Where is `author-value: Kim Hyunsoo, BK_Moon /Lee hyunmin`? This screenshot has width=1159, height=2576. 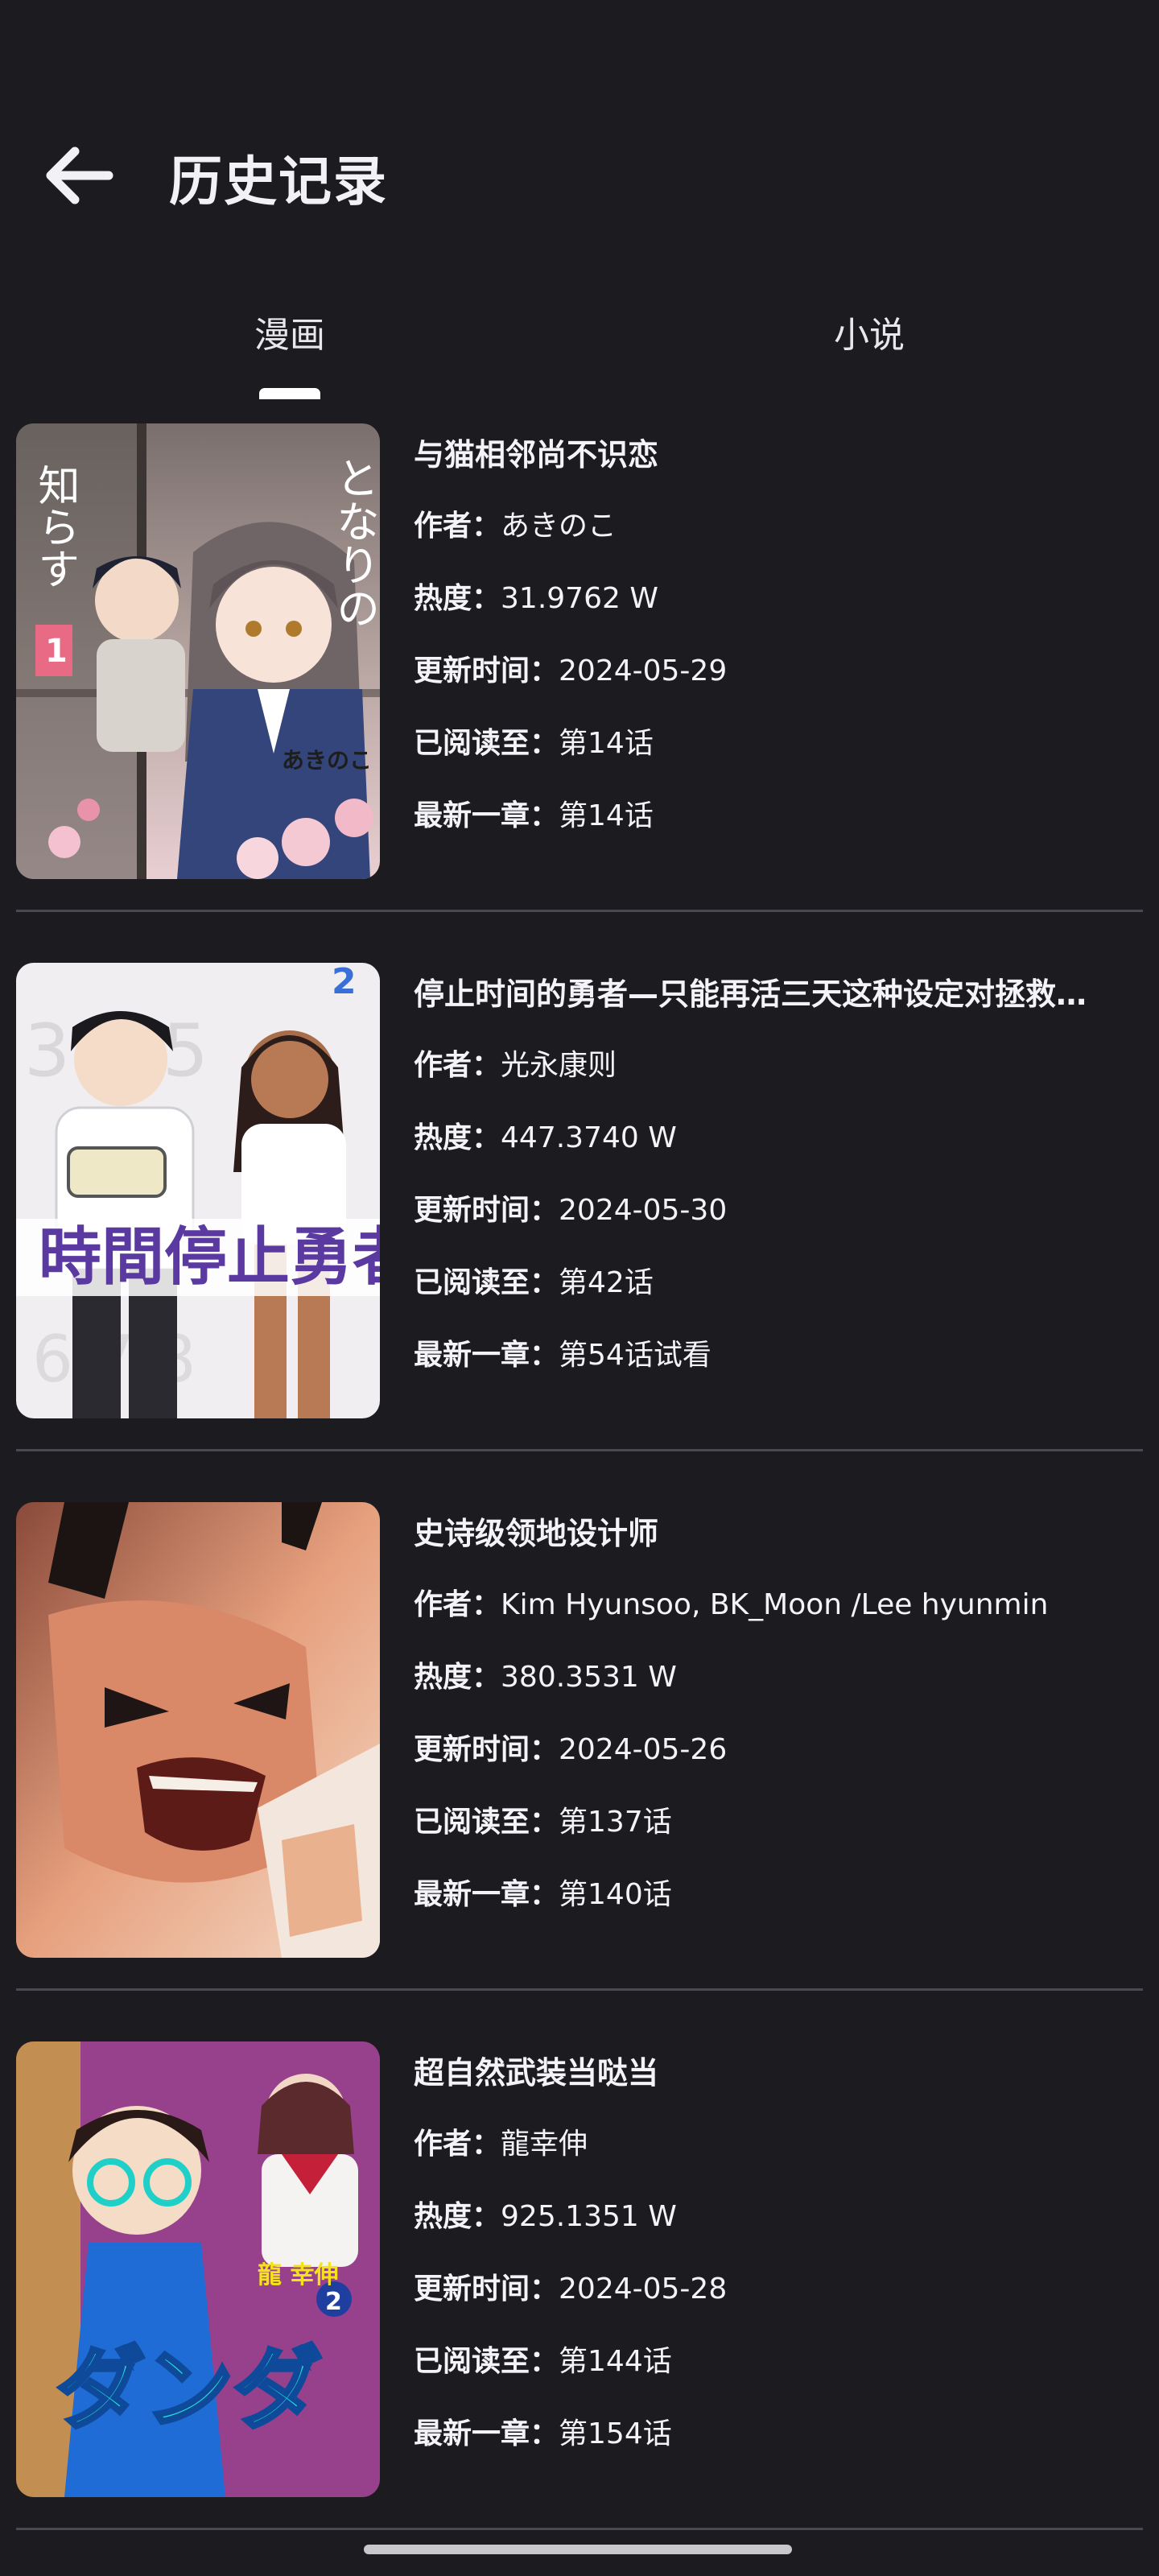
author-value: Kim Hyunsoo, BK_Moon /Lee hyunmin is located at coordinates (775, 1604).